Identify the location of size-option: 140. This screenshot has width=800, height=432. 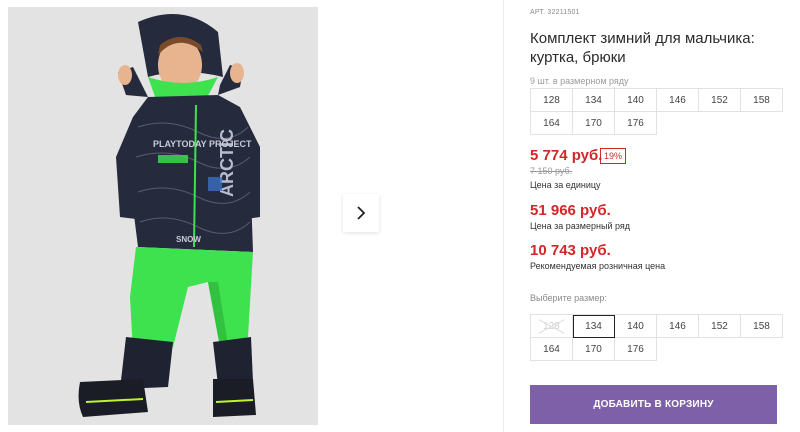
(636, 326).